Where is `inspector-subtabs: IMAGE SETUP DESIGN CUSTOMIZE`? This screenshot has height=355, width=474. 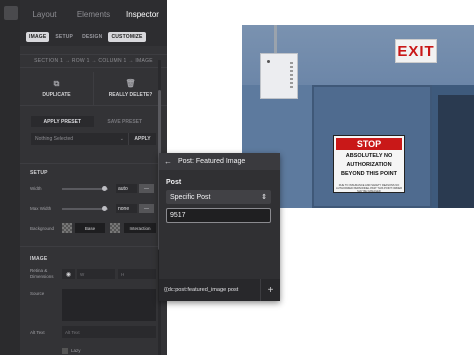 inspector-subtabs: IMAGE SETUP DESIGN CUSTOMIZE is located at coordinates (93, 37).